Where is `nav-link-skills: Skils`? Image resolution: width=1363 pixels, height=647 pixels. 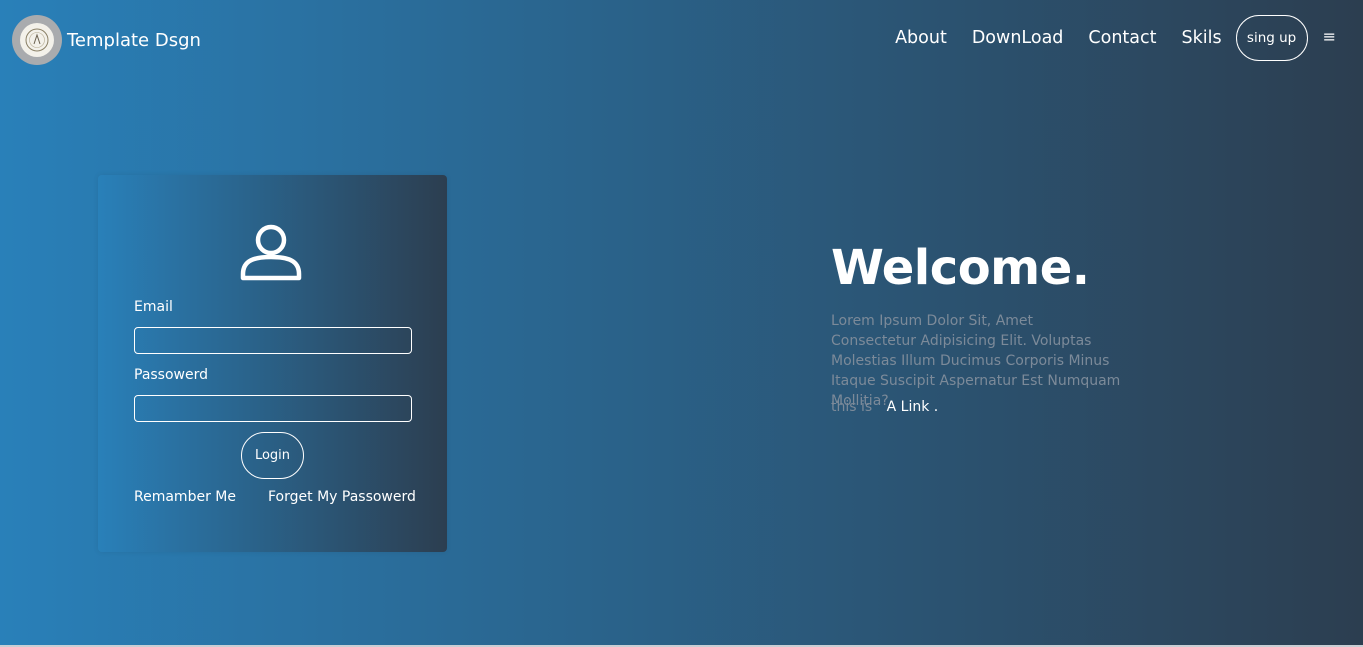 nav-link-skills: Skils is located at coordinates (1202, 38).